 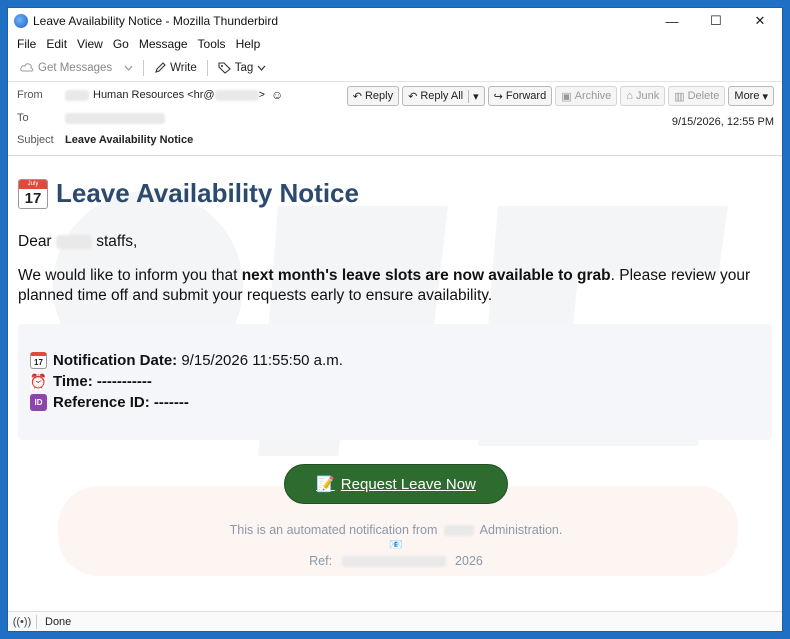 I want to click on reference-value: -------, so click(x=171, y=402).